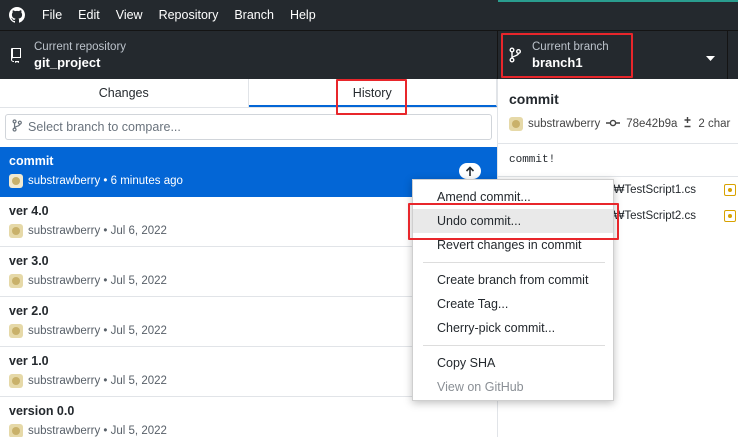  What do you see at coordinates (372, 93) in the screenshot?
I see `tab-history: History` at bounding box center [372, 93].